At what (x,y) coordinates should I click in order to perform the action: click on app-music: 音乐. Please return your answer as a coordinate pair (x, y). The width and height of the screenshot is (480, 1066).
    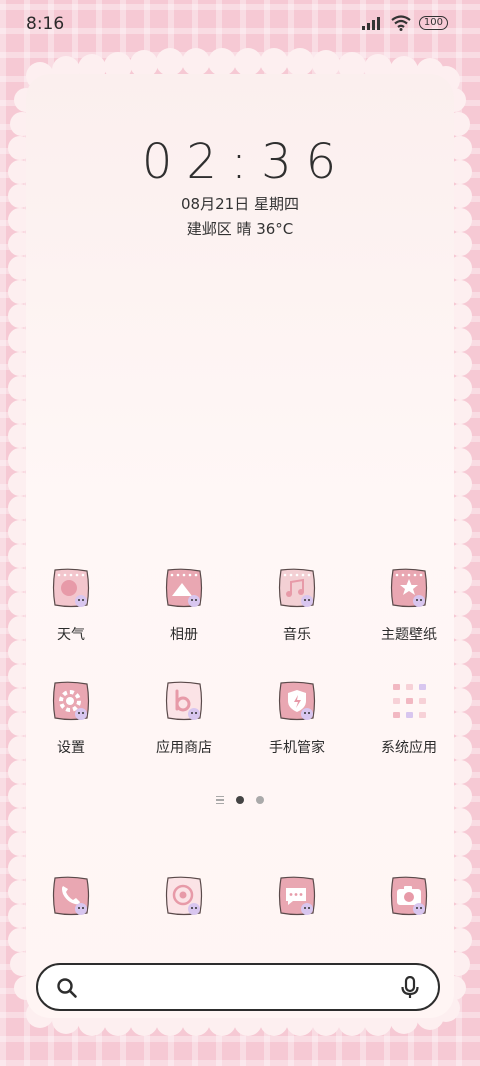
    Looking at the image, I should click on (297, 605).